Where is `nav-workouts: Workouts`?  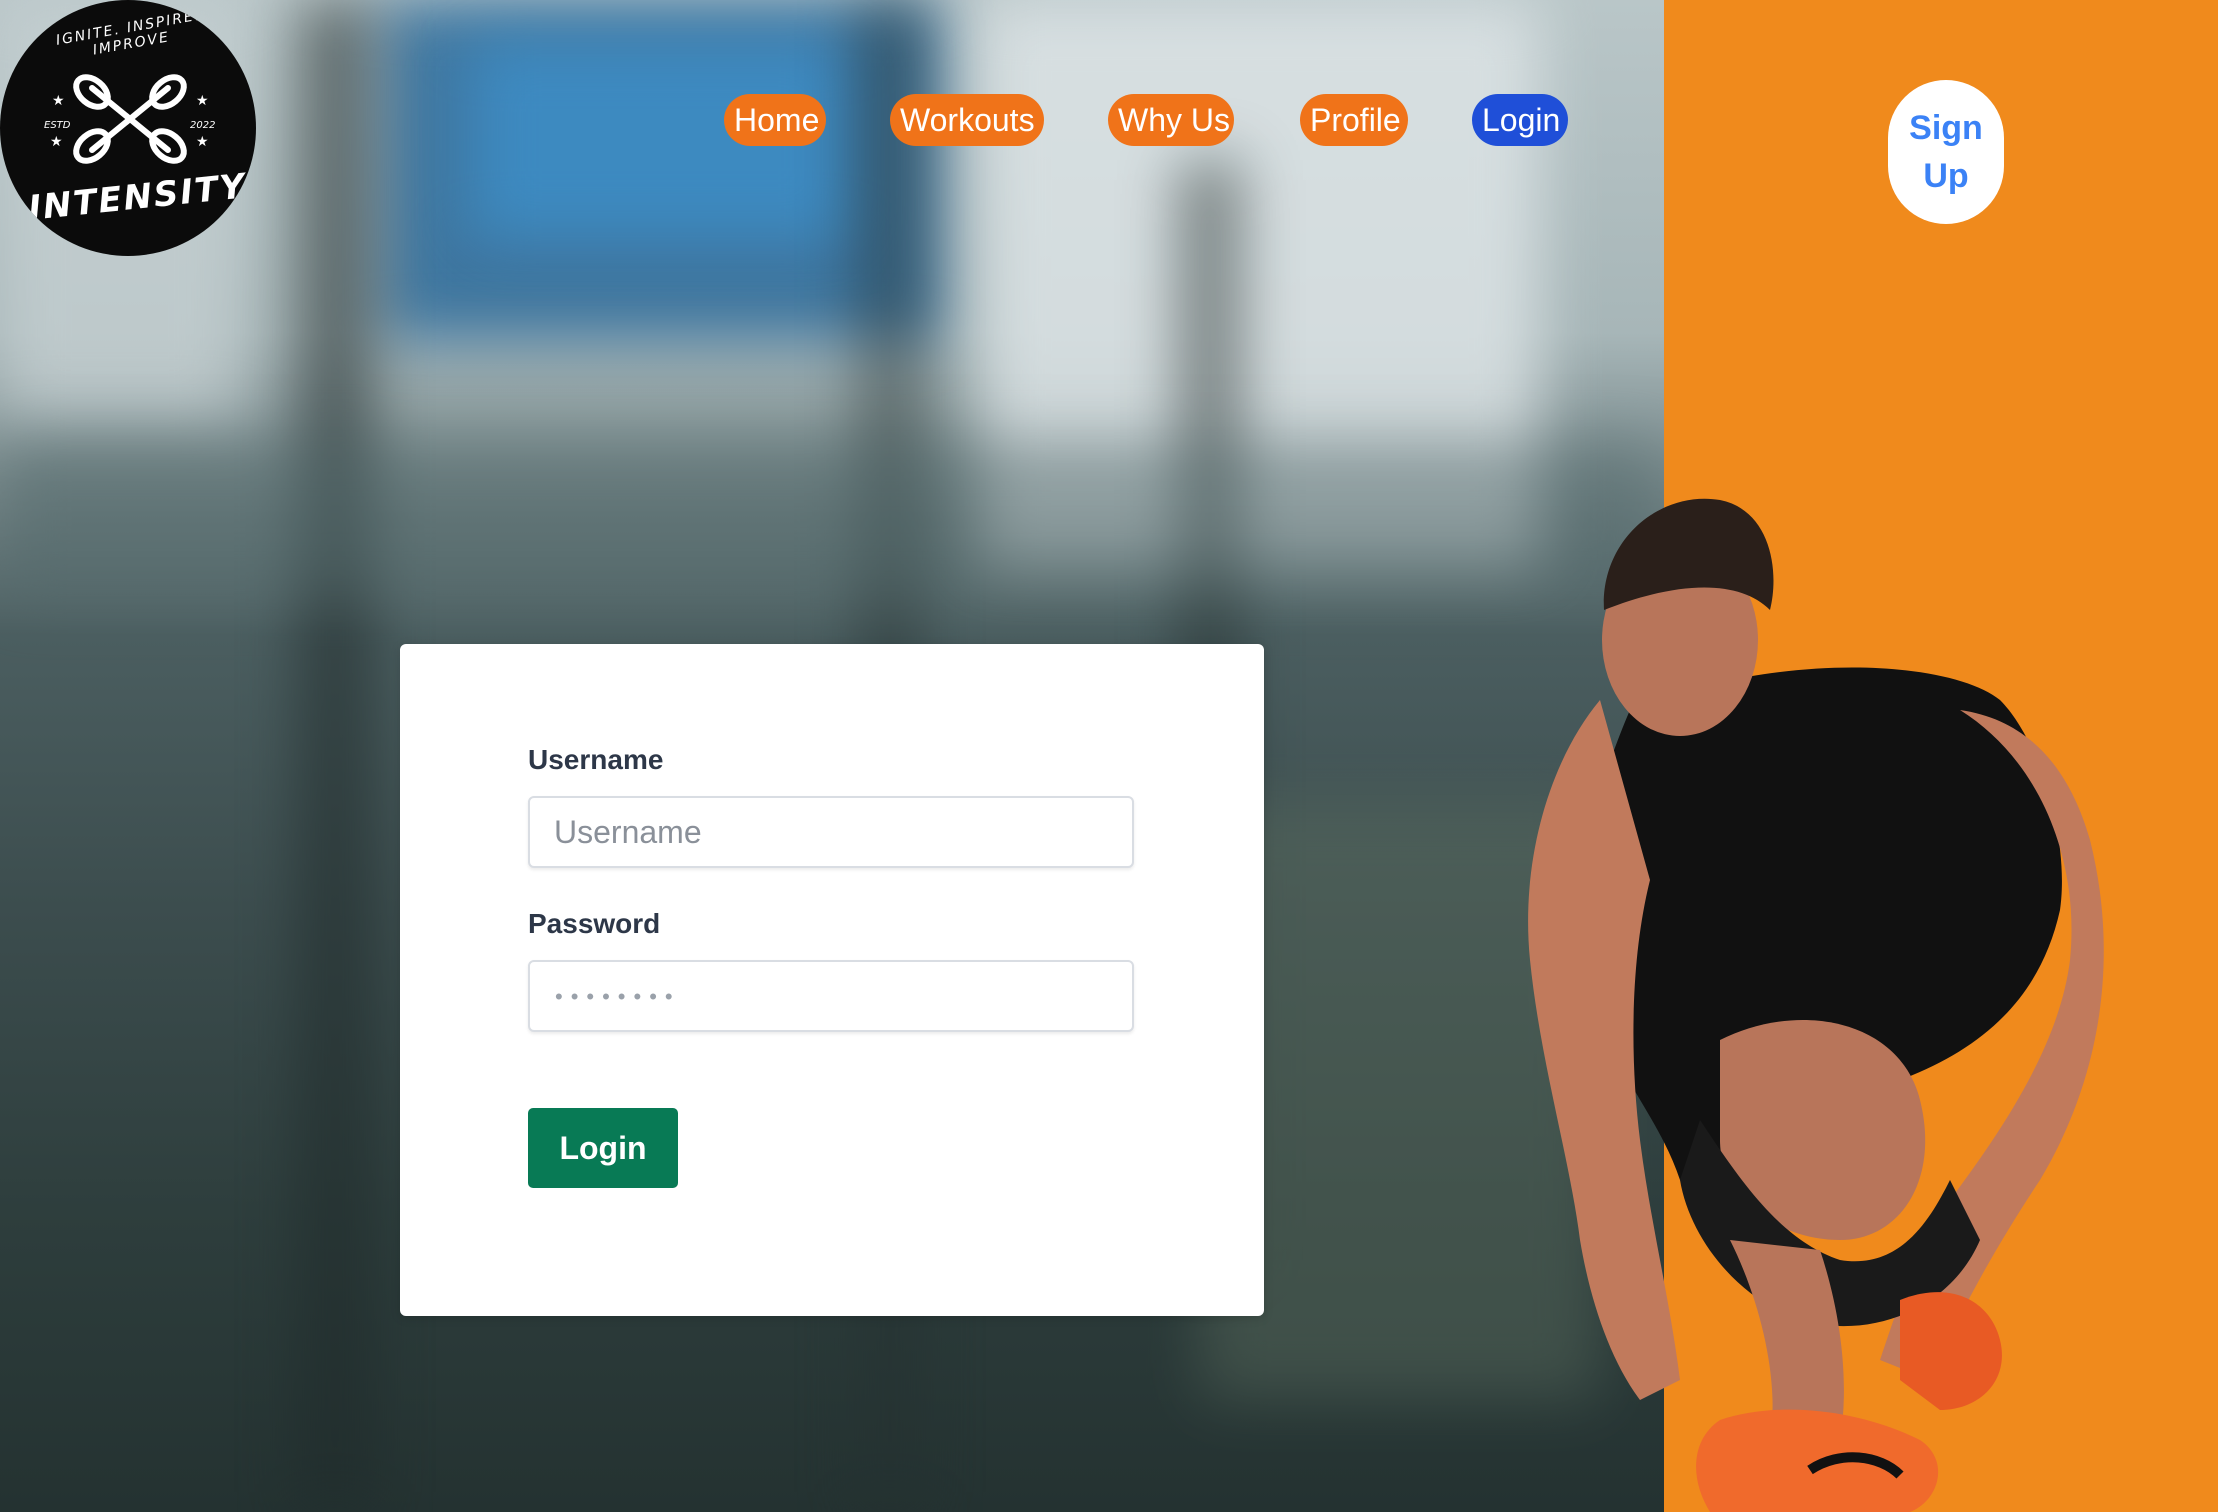
nav-workouts: Workouts is located at coordinates (967, 120).